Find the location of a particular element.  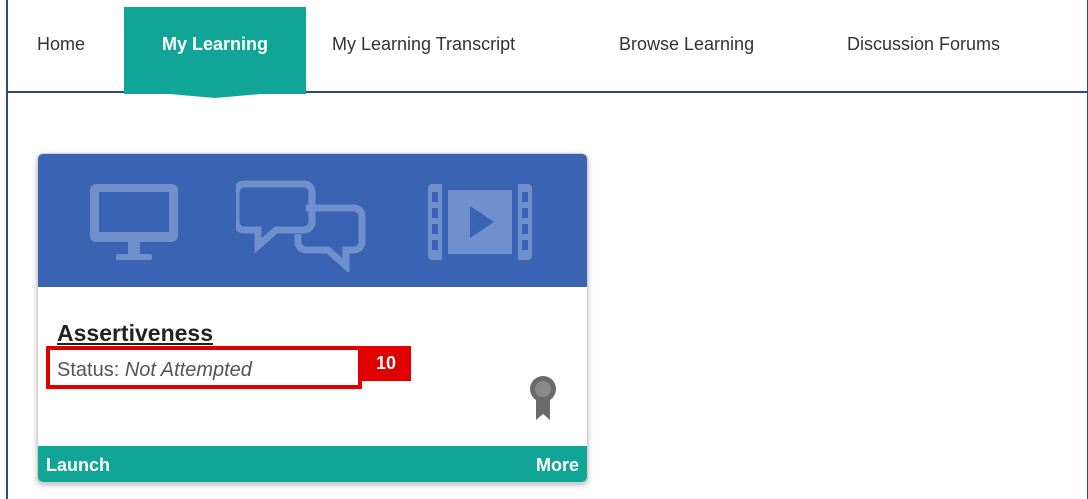

annotation-highlight-box is located at coordinates (204, 367).